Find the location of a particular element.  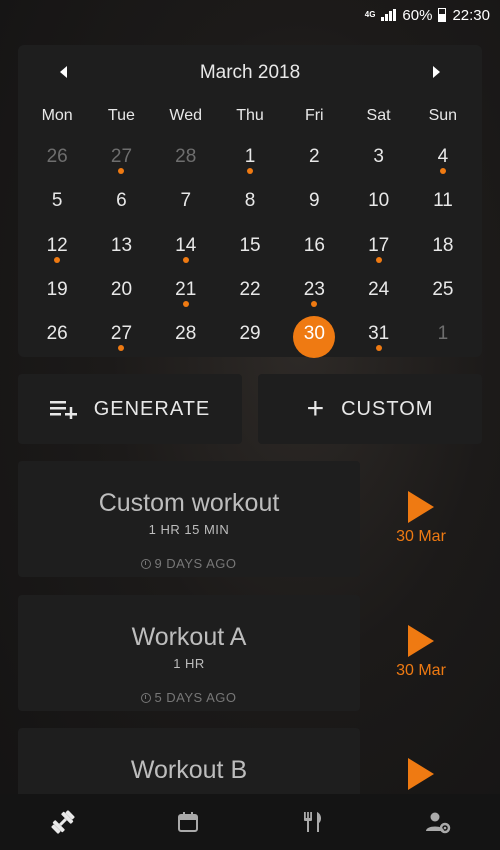

calendar-day: 8 is located at coordinates (250, 199).